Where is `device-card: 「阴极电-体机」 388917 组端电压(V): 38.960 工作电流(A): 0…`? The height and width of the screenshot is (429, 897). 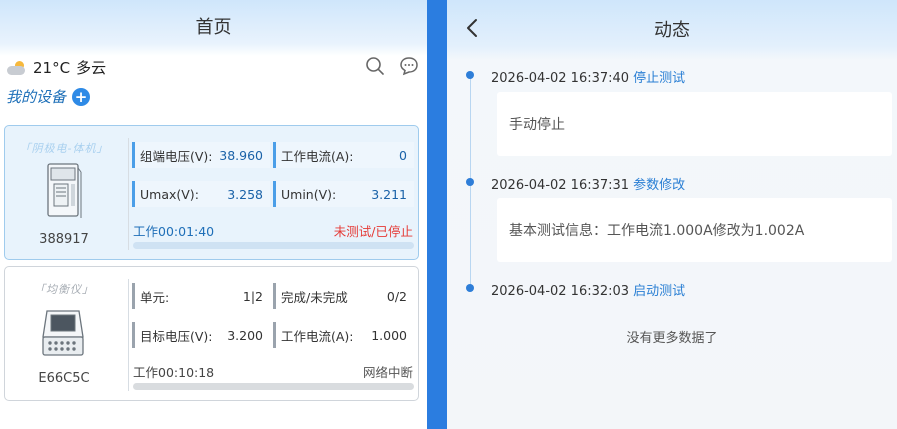 device-card: 「阴极电-体机」 388917 组端电压(V): 38.960 工作电流(A): 0… is located at coordinates (211, 192).